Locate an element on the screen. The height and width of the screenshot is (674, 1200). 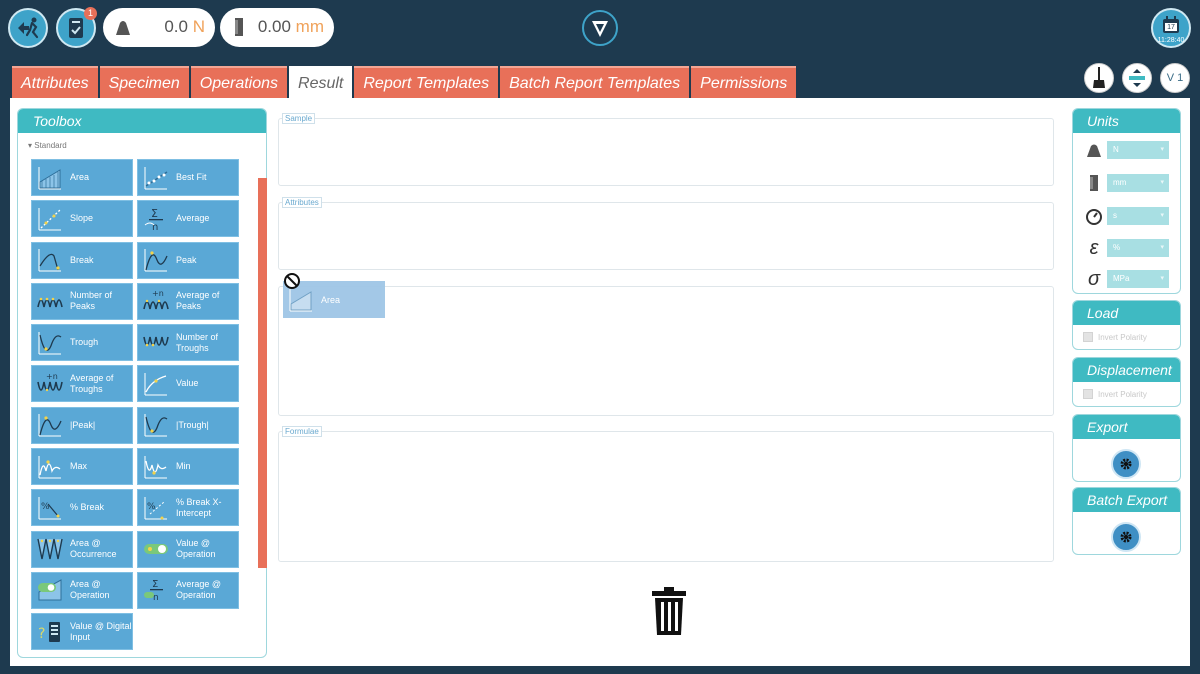
area-operation-icon is located at coordinates (50, 590).